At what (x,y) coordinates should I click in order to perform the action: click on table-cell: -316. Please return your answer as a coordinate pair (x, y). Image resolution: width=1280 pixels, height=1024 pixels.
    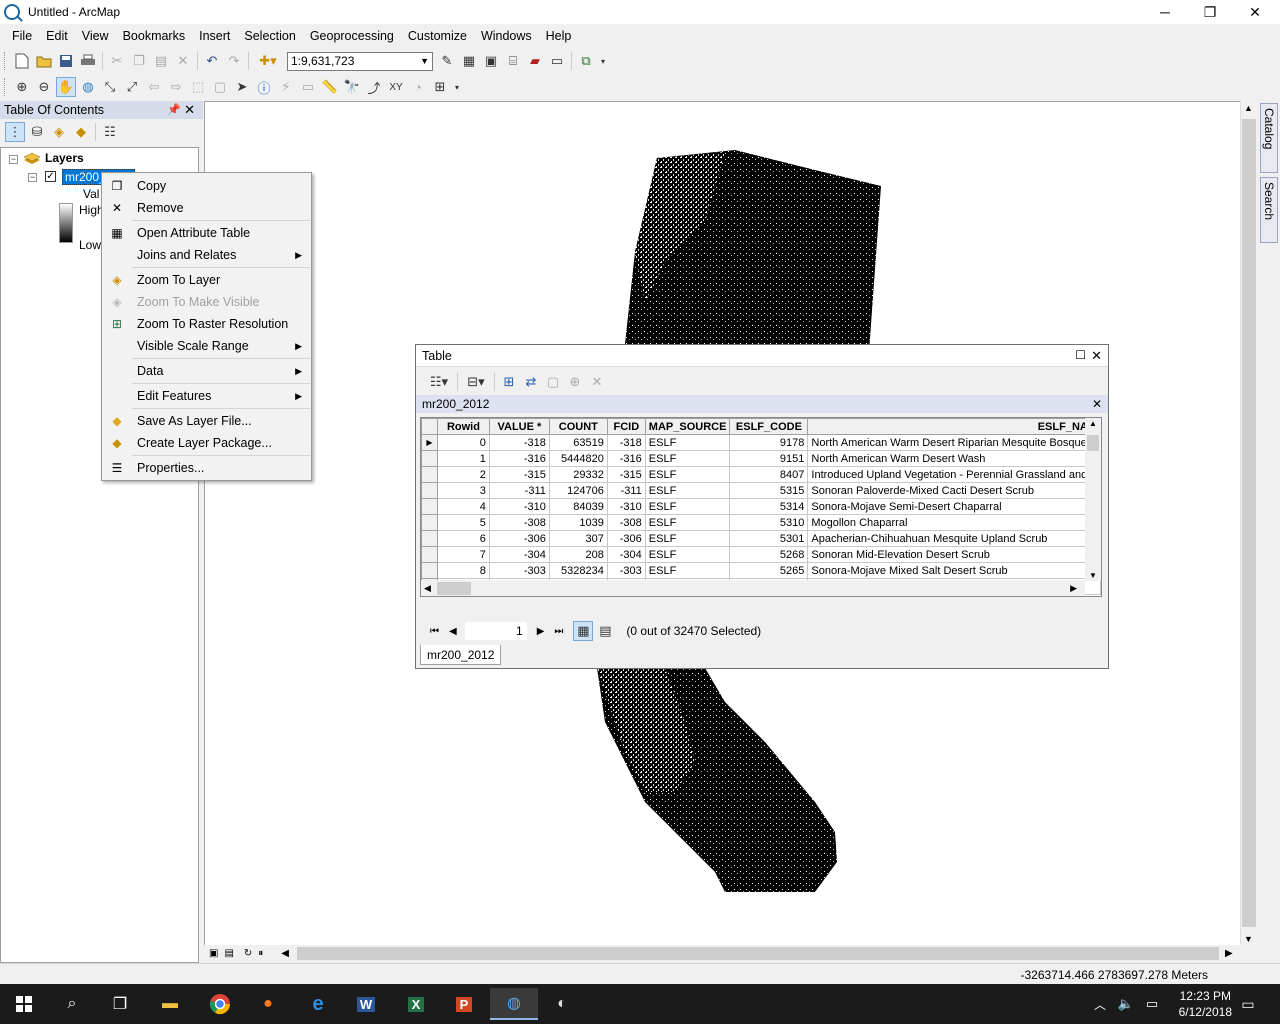
    Looking at the image, I should click on (519, 458).